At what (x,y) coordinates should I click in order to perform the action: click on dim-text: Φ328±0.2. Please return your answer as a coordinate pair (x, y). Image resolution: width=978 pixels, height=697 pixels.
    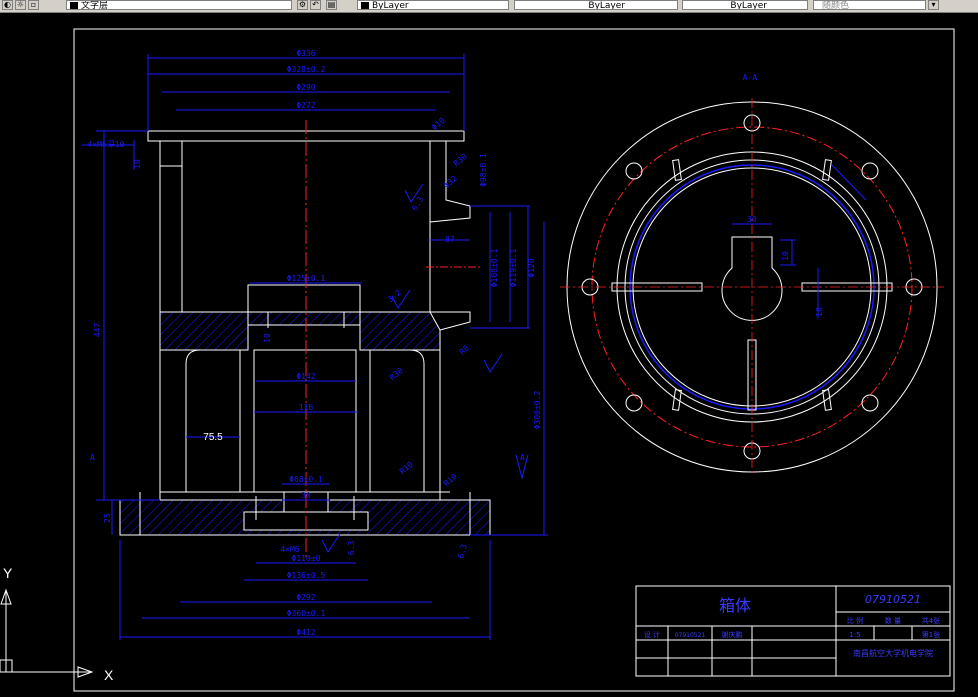
    Looking at the image, I should click on (306, 69).